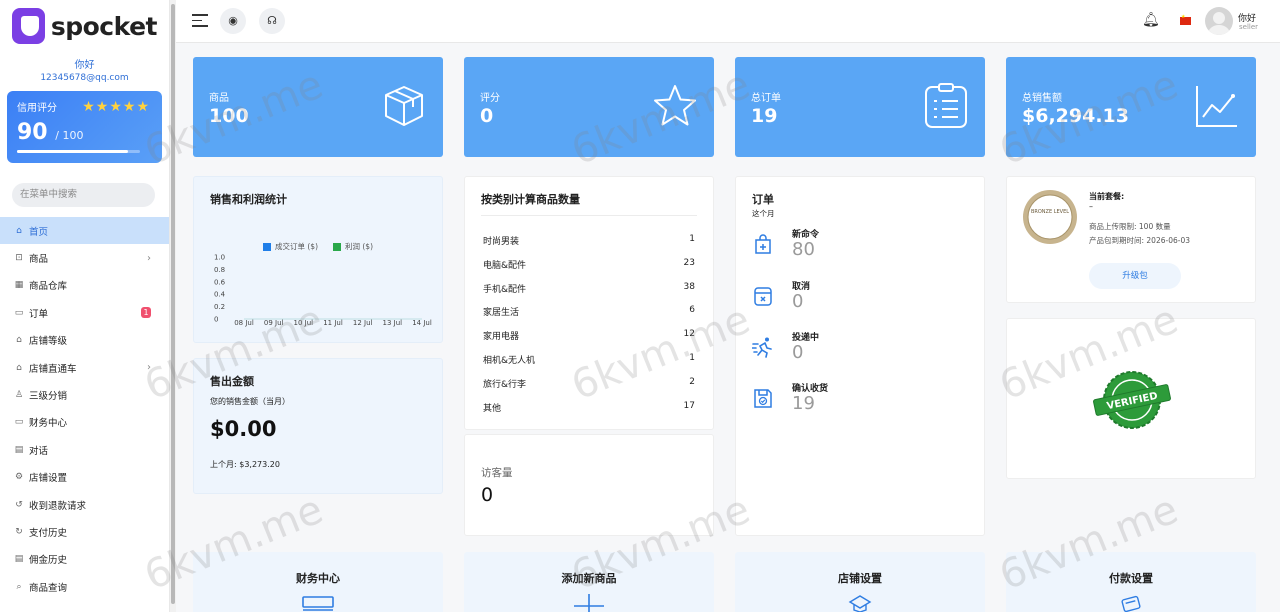 This screenshot has width=1280, height=612. Describe the element at coordinates (1151, 20) in the screenshot. I see `bell-icon: 🔔︎` at that location.